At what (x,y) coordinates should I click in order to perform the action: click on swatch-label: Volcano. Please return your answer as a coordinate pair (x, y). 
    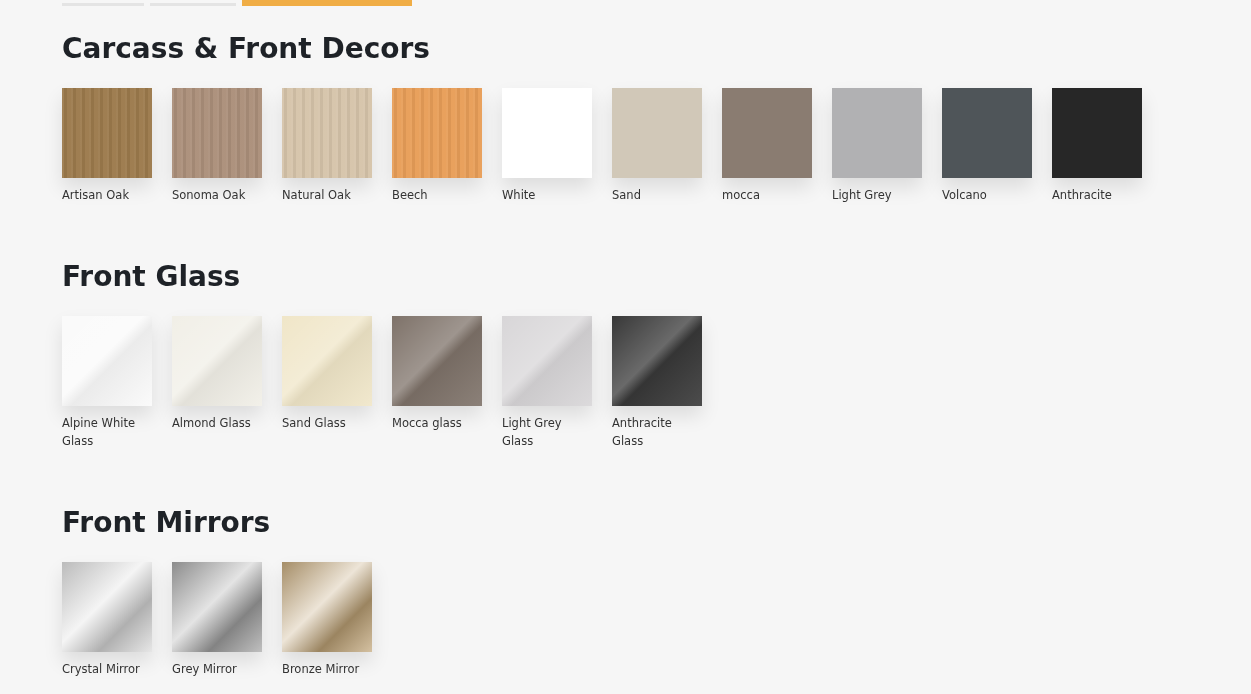
    Looking at the image, I should click on (965, 195).